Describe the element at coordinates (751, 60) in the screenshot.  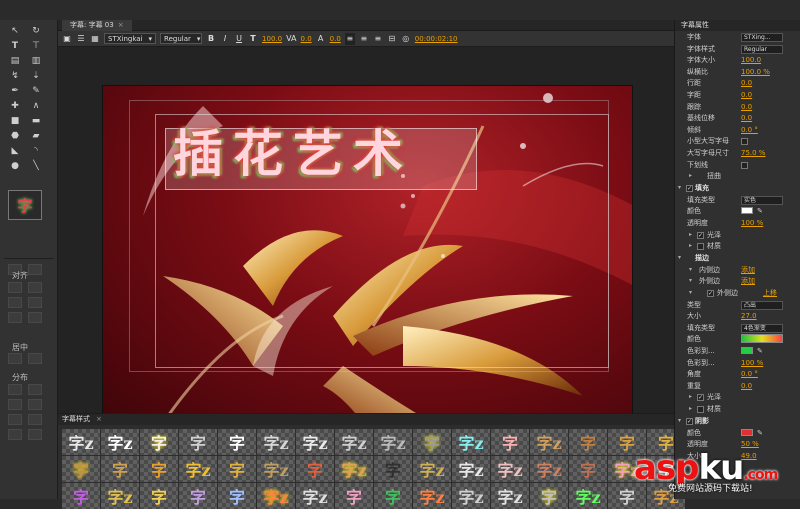
I see `property-value: 100.0` at that location.